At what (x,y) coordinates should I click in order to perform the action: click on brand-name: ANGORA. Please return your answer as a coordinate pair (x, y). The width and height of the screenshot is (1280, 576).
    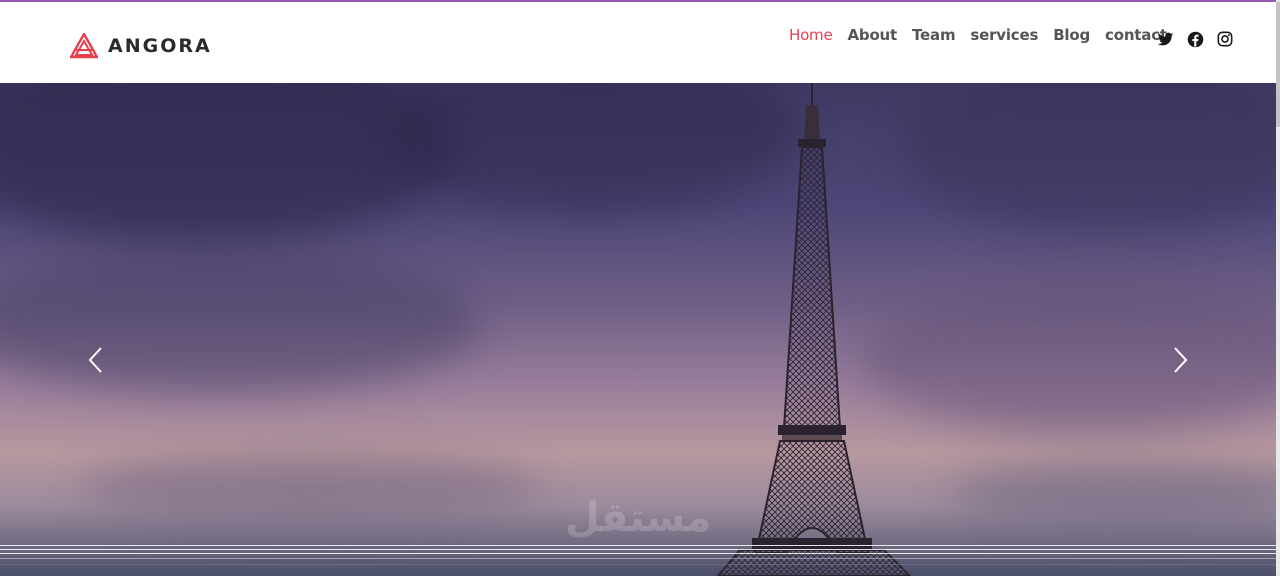
    Looking at the image, I should click on (160, 46).